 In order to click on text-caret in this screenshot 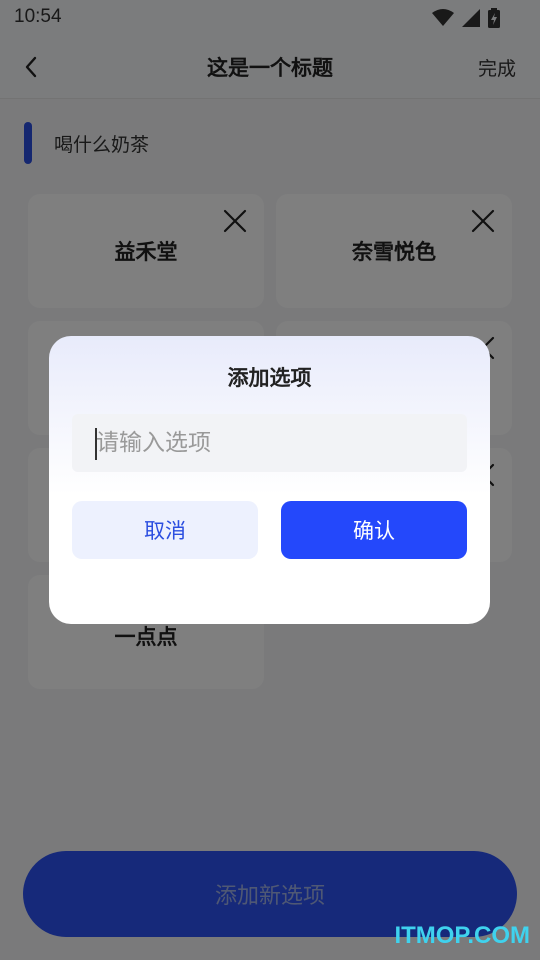, I will do `click(96, 444)`.